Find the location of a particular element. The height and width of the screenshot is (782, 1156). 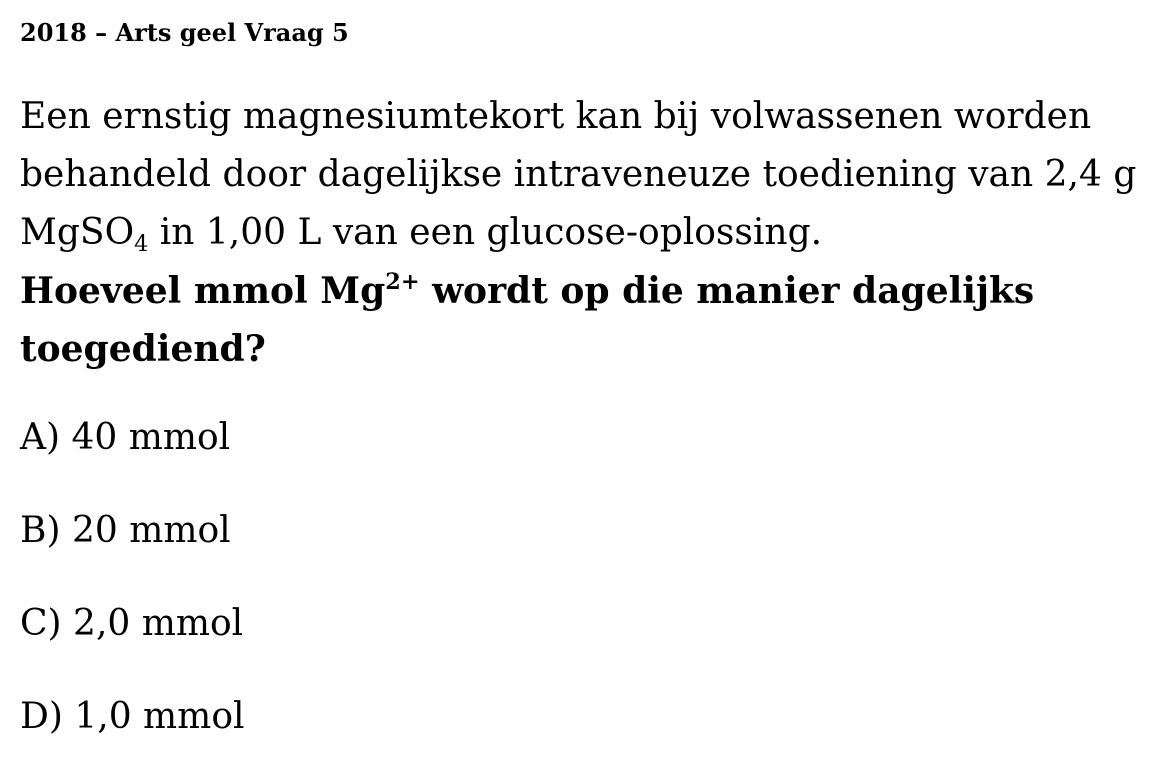

question-part-1: Hoeveel mmol Mg is located at coordinates (203, 291).